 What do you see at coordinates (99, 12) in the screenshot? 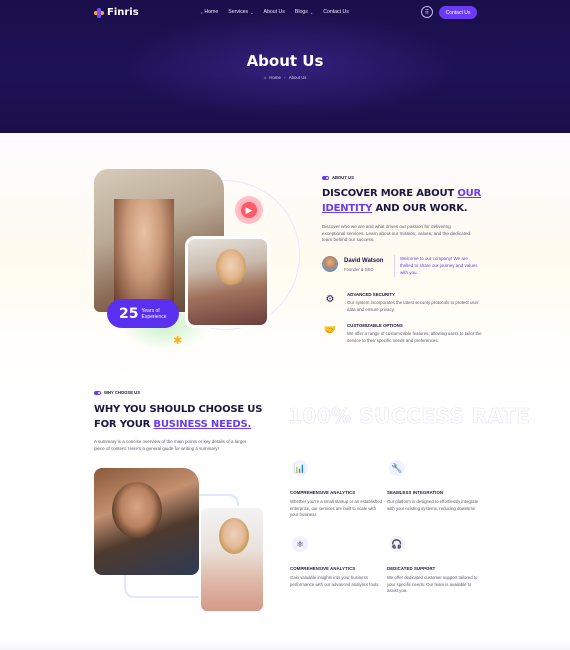
I see `logo-icon` at bounding box center [99, 12].